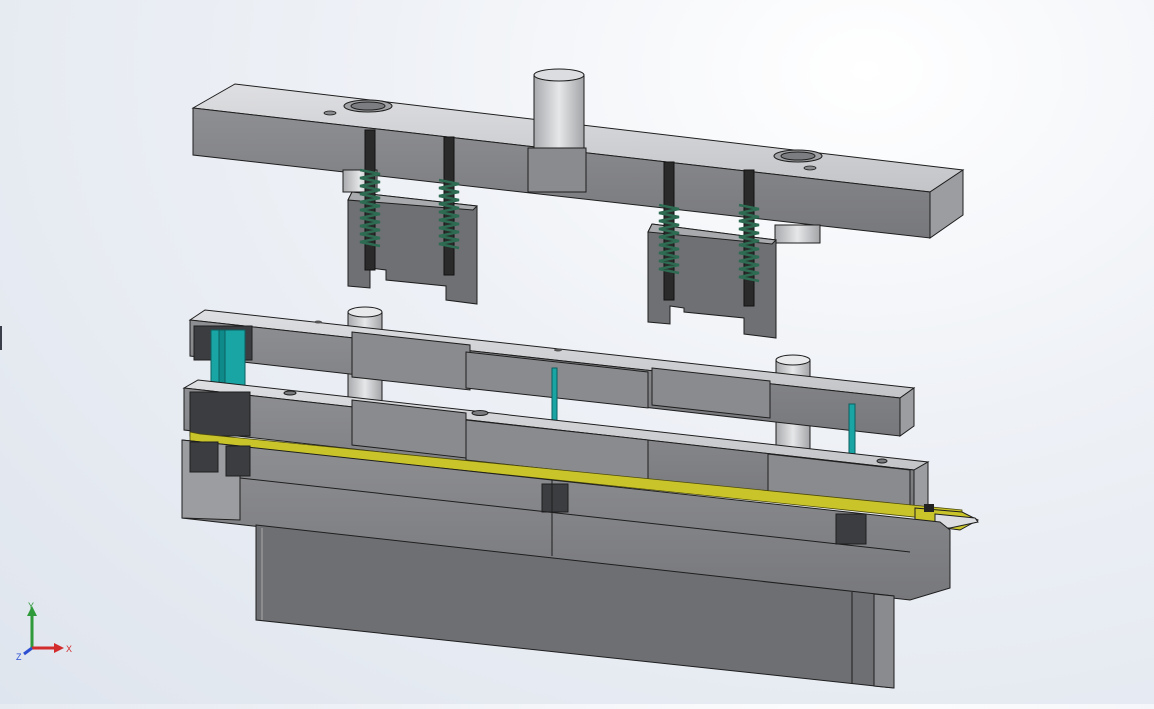 The width and height of the screenshot is (1154, 709). What do you see at coordinates (69, 649) in the screenshot?
I see `x-axis-label: X` at bounding box center [69, 649].